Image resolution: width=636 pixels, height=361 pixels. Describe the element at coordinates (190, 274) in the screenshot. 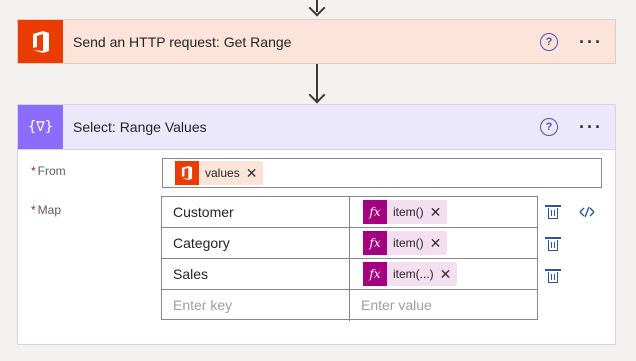

I see `map-key-input: Sales` at that location.